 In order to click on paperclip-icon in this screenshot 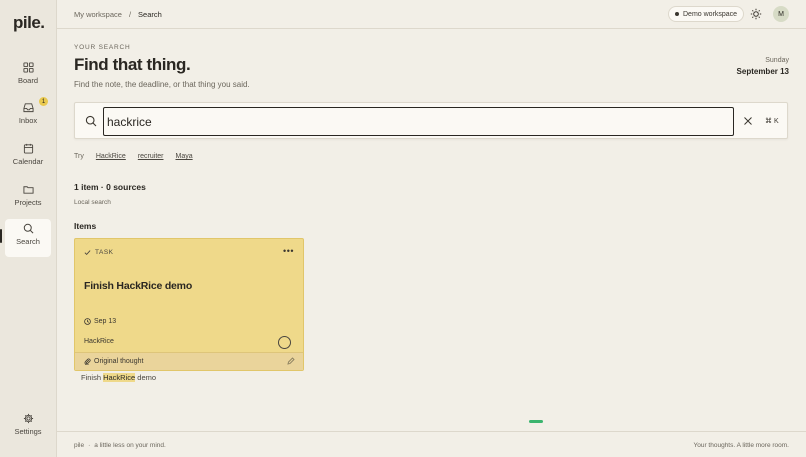, I will do `click(87, 361)`.